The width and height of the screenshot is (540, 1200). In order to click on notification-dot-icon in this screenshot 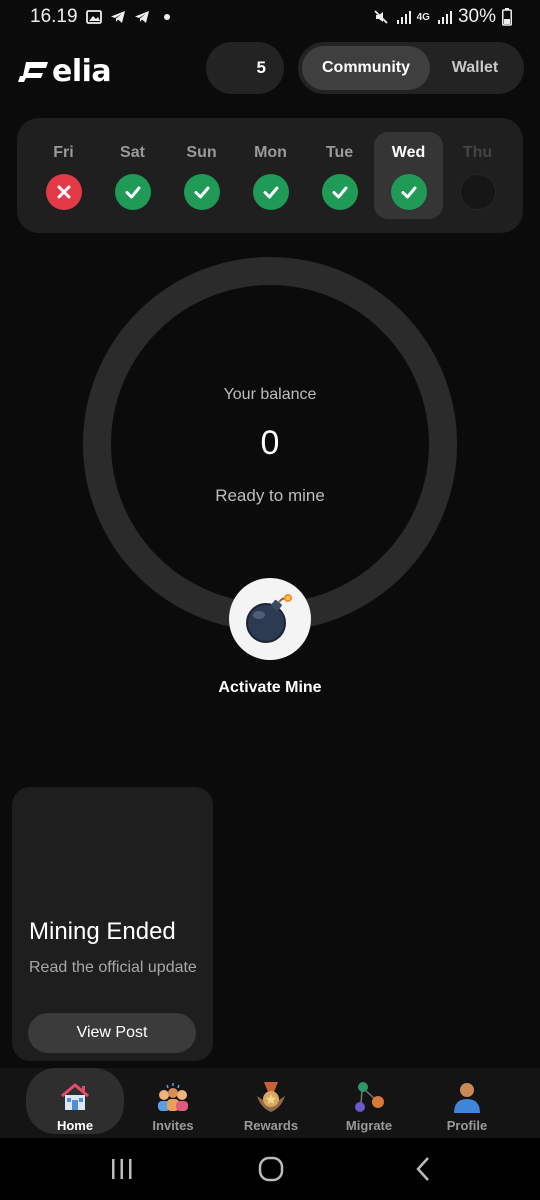, I will do `click(166, 17)`.